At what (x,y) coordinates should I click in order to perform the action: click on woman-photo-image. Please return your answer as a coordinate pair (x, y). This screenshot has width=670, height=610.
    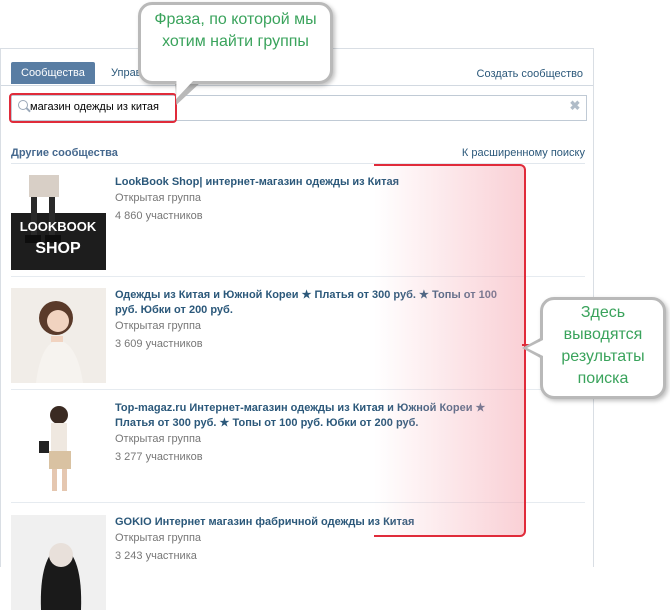
    Looking at the image, I should click on (58, 335).